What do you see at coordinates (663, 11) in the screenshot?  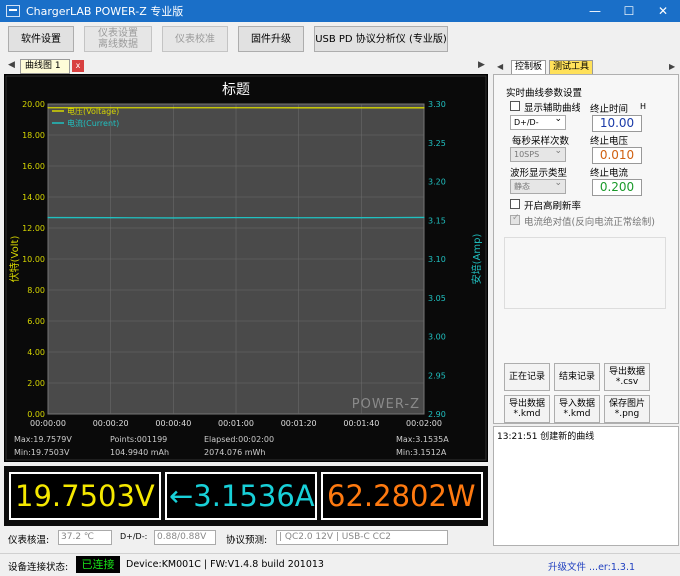 I see `close-button: ✕` at bounding box center [663, 11].